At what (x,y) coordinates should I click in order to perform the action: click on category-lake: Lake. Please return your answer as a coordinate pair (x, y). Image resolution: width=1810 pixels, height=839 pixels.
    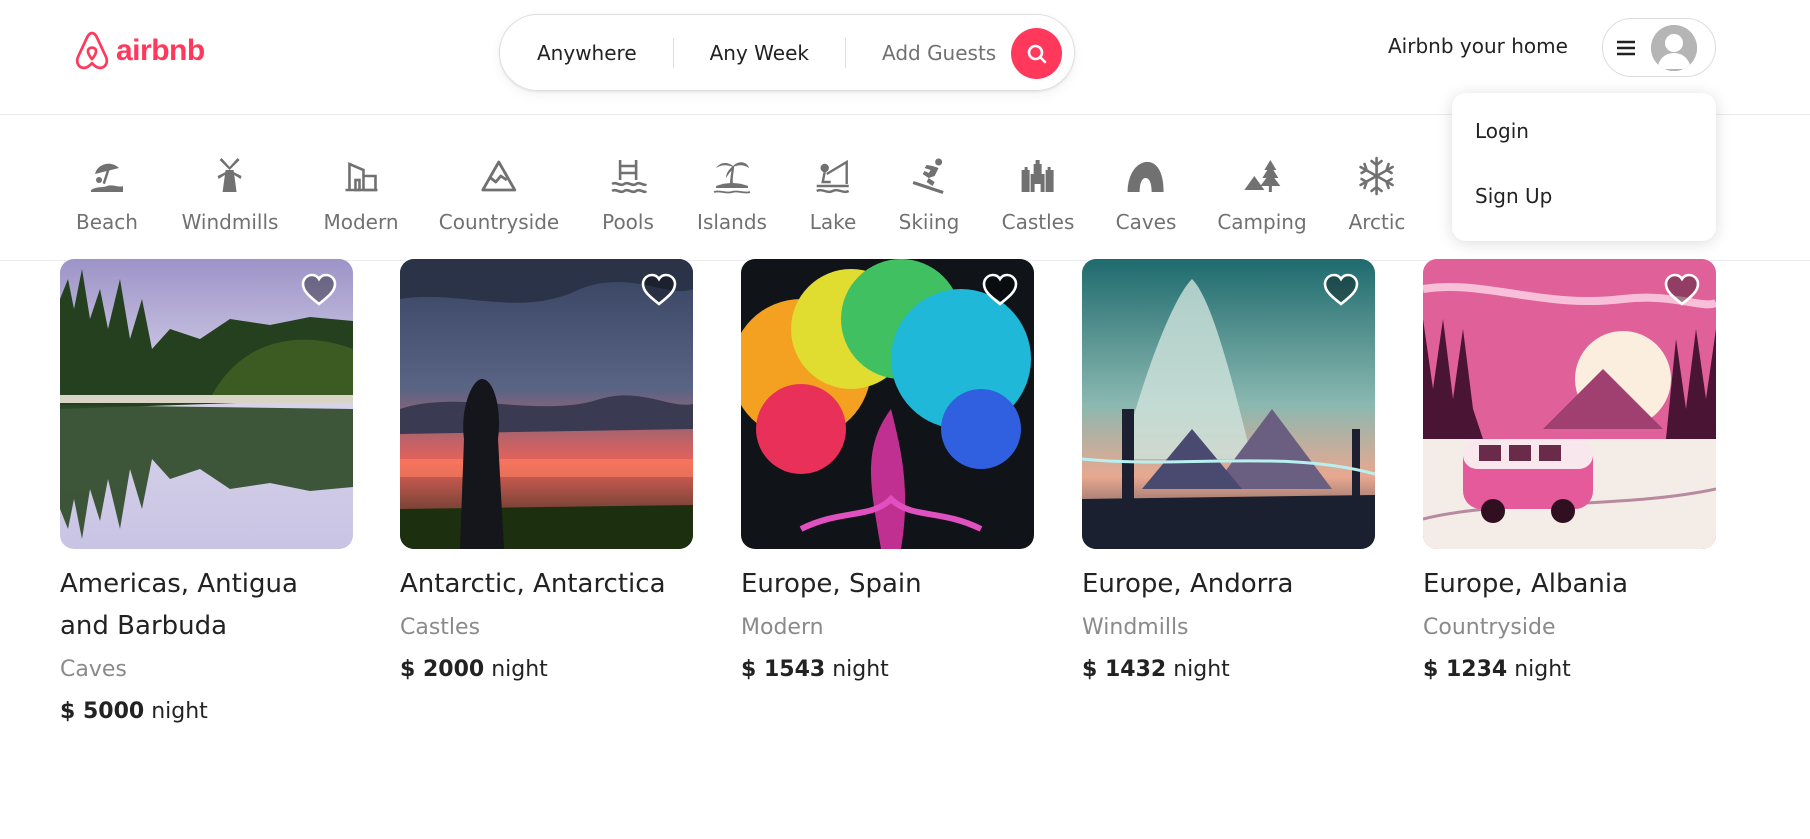
    Looking at the image, I should click on (833, 195).